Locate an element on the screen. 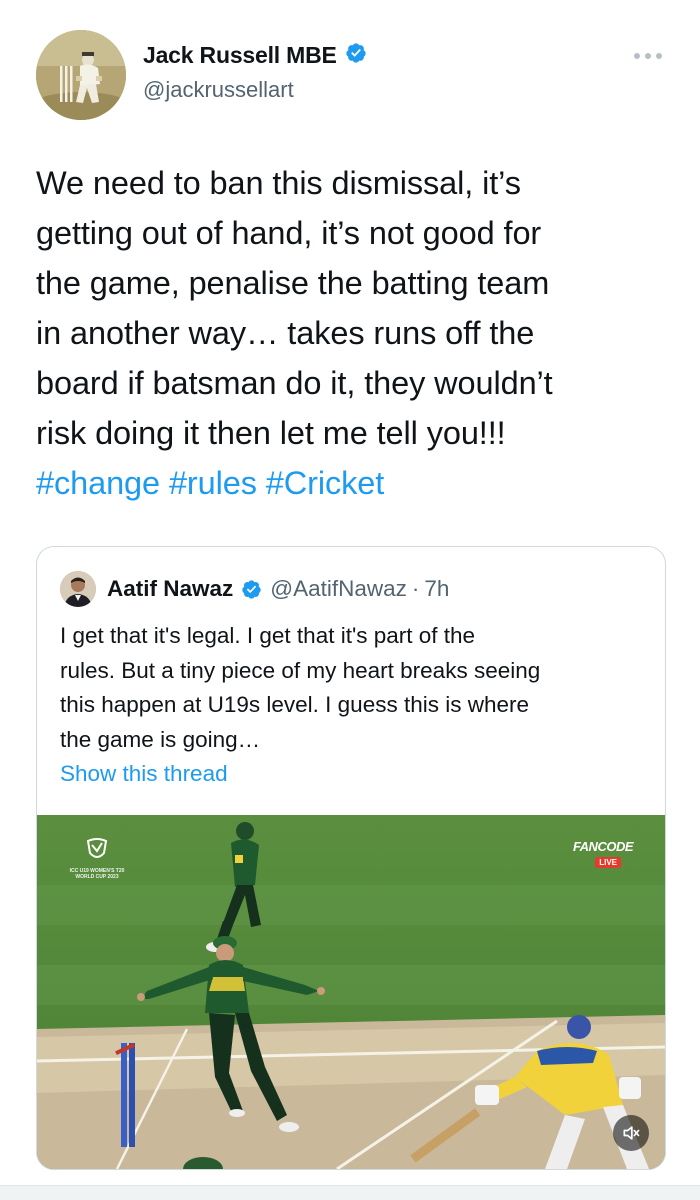 This screenshot has width=700, height=1200. live-badge: LIVE is located at coordinates (608, 862).